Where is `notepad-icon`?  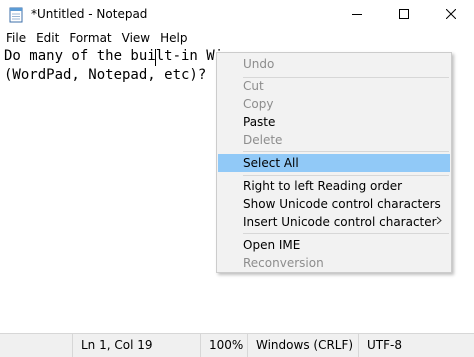 notepad-icon is located at coordinates (16, 14).